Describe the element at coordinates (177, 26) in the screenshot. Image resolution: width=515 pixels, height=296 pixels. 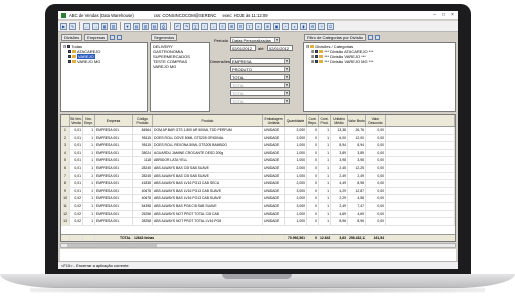
I see `undo-icon: ↶` at that location.